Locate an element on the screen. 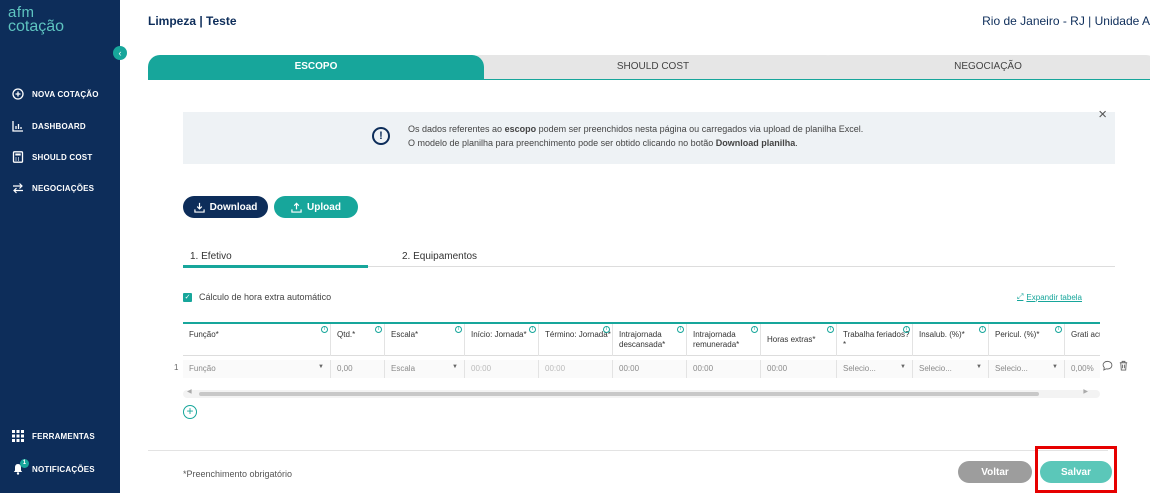 The width and height of the screenshot is (1150, 493). column-header: Insalub. (%)* i is located at coordinates (951, 340).